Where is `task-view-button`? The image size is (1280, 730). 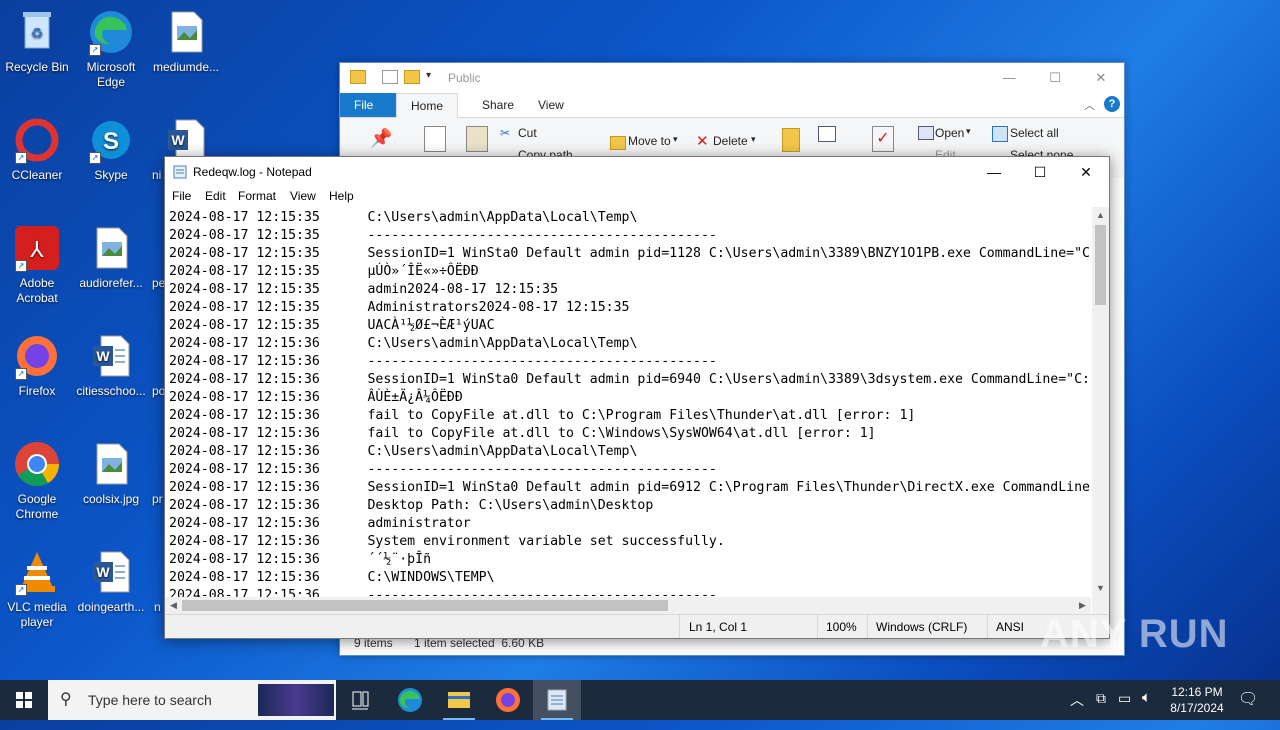
task-view-button is located at coordinates (360, 700).